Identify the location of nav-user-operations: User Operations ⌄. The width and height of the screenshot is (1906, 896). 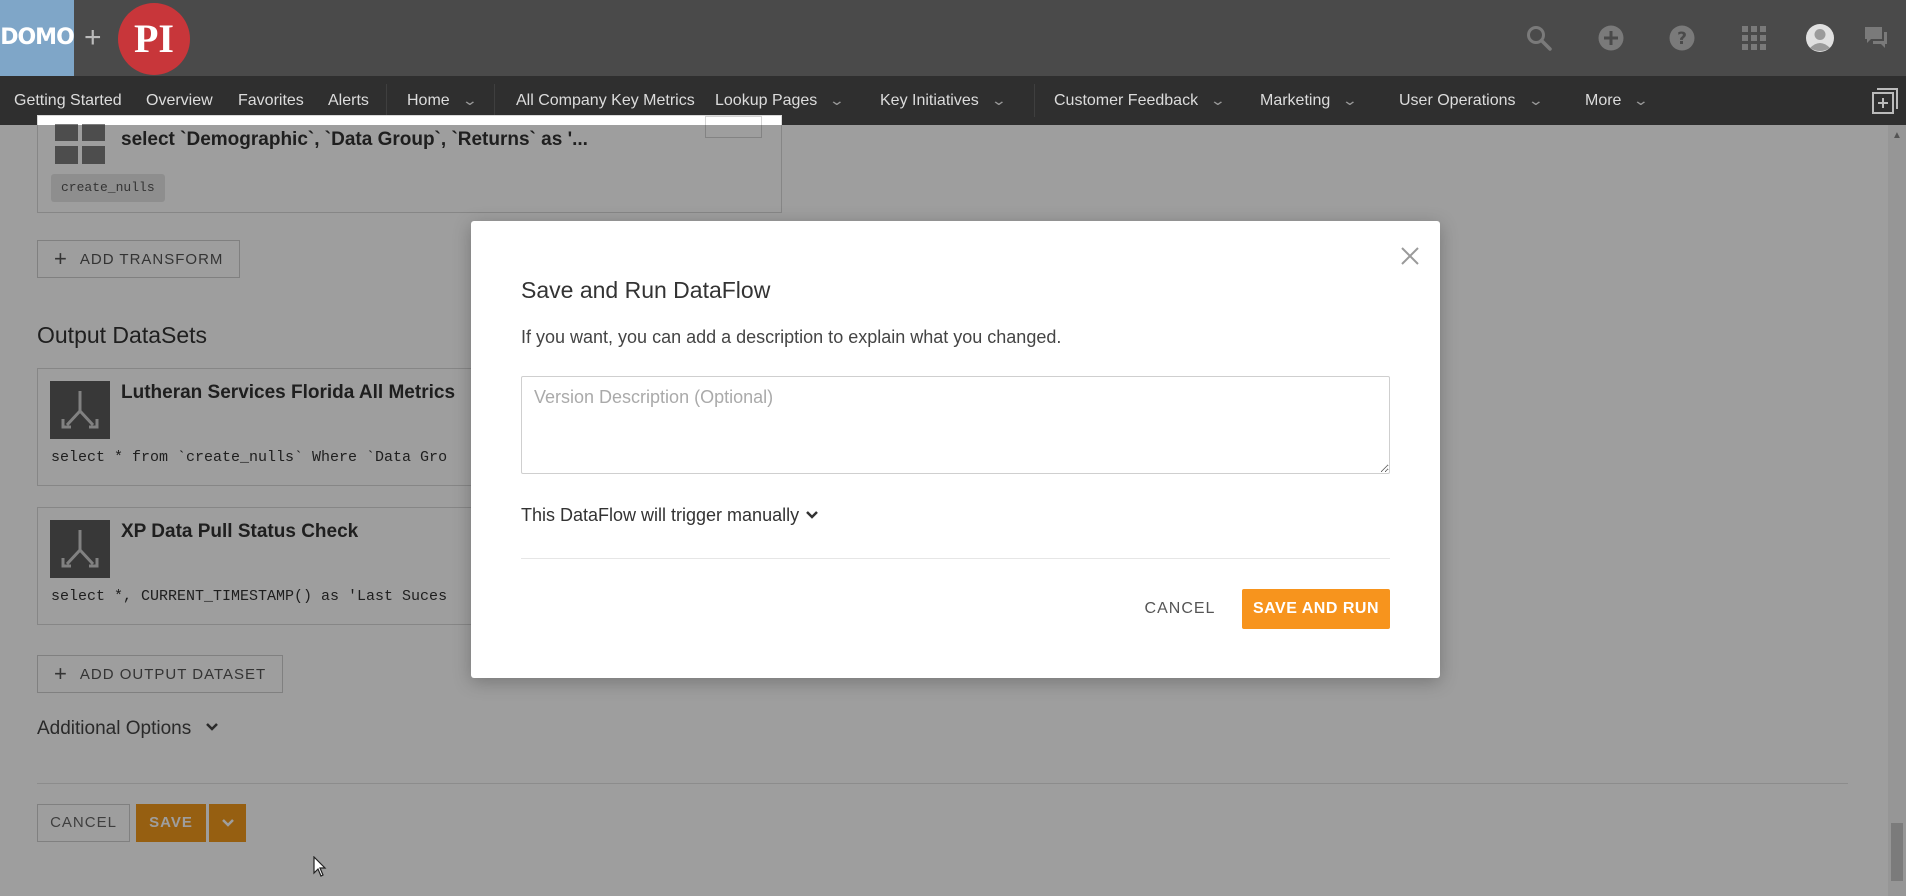
(1471, 100).